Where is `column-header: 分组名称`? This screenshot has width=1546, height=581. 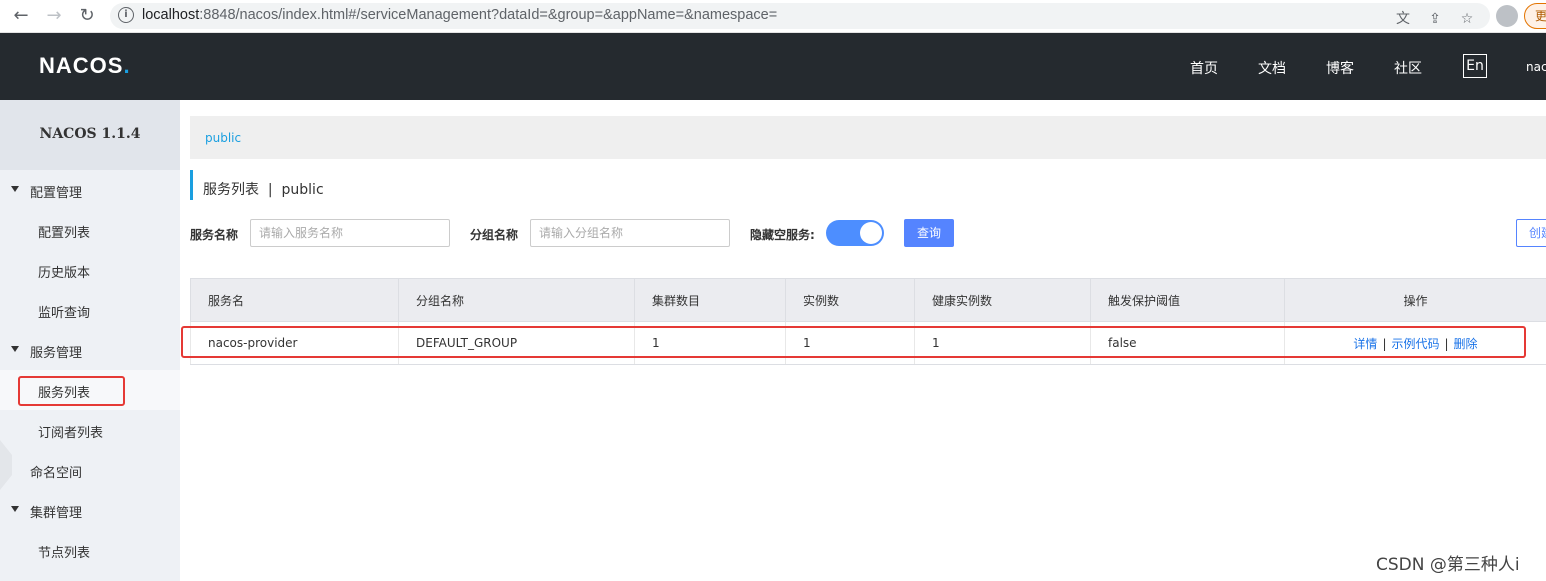 column-header: 分组名称 is located at coordinates (516, 300).